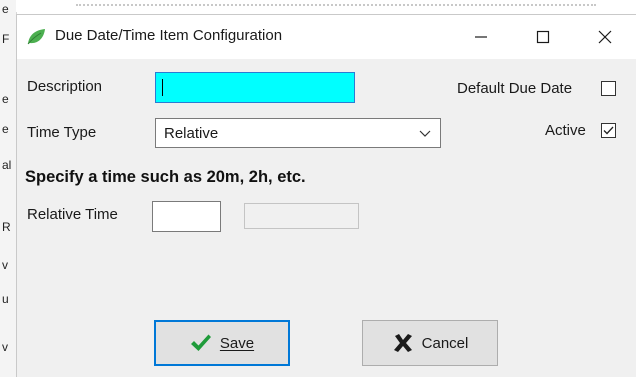  Describe the element at coordinates (72, 214) in the screenshot. I see `relative-time-label: Relative Time` at that location.